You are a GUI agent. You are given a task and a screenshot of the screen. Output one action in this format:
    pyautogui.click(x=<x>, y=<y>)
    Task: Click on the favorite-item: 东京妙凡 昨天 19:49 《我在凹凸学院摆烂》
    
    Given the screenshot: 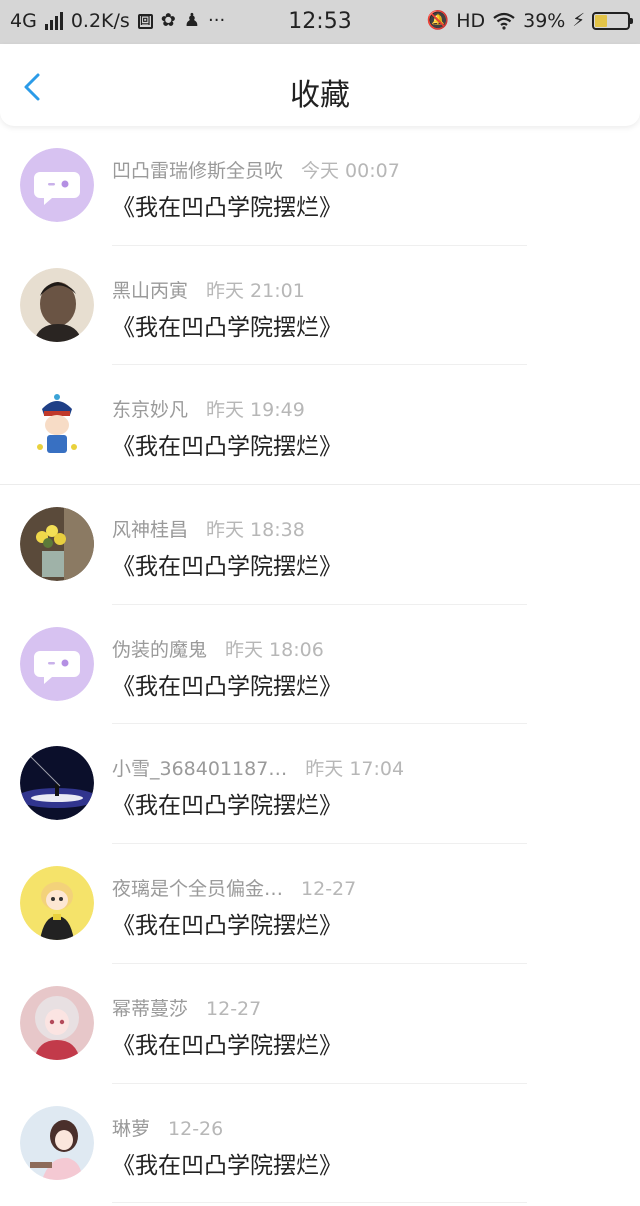 What is the action you would take?
    pyautogui.click(x=320, y=425)
    